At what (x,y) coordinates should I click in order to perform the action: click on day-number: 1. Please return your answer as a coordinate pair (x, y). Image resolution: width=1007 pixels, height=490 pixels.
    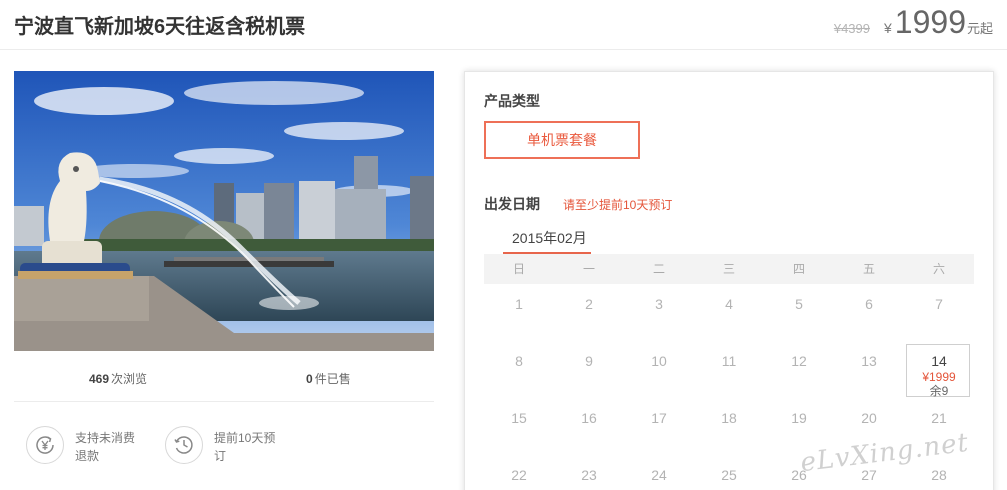
    Looking at the image, I should click on (519, 304).